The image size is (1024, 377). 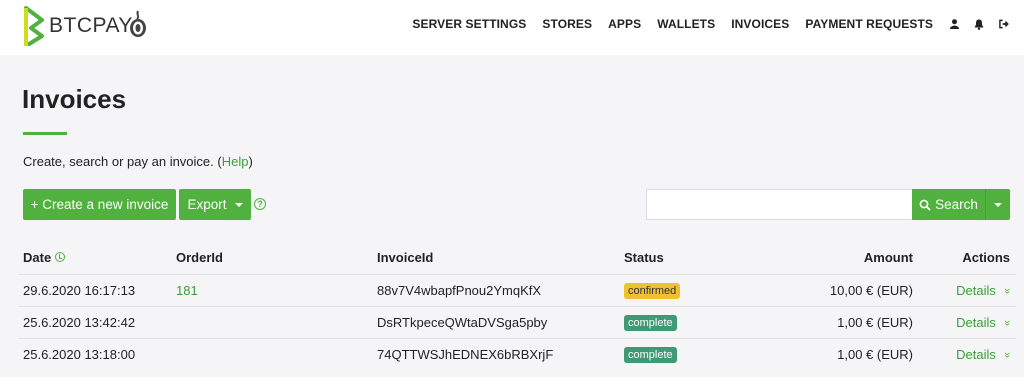 I want to click on help-link: Help, so click(x=235, y=161).